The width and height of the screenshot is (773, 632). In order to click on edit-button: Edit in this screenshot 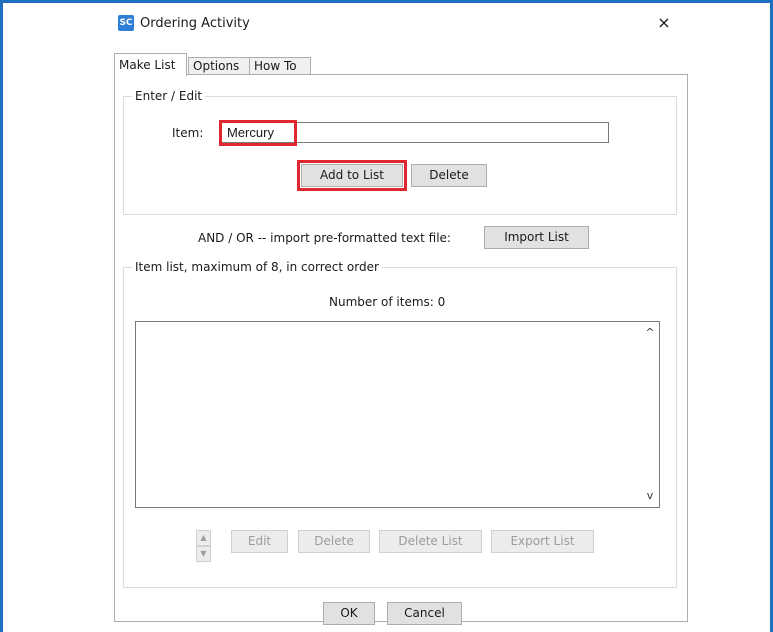, I will do `click(259, 541)`.